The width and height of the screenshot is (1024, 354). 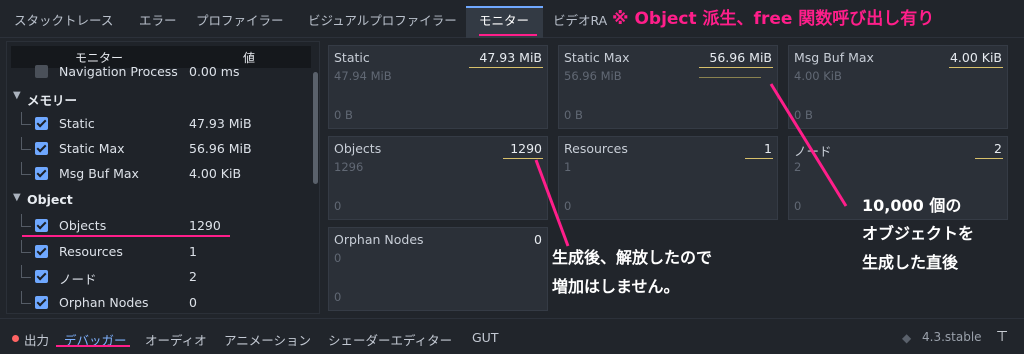 I want to click on bottom-tab-output: 出力, so click(x=36, y=339).